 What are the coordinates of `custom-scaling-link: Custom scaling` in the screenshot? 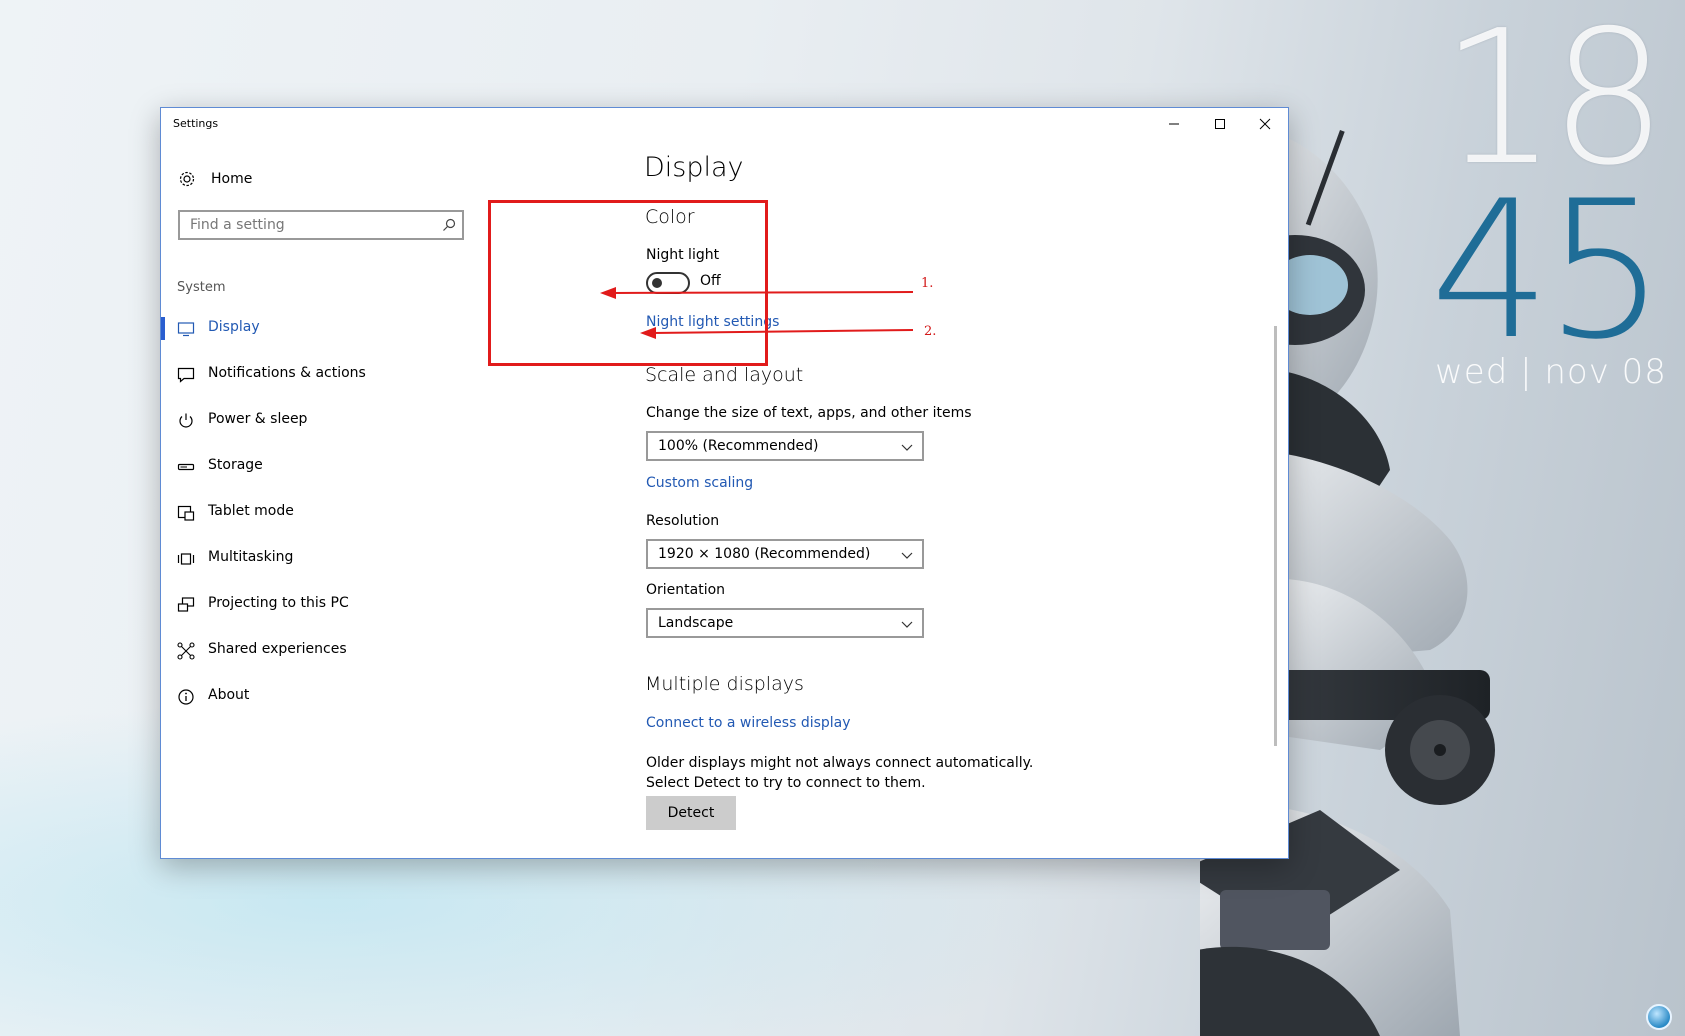 It's located at (699, 483).